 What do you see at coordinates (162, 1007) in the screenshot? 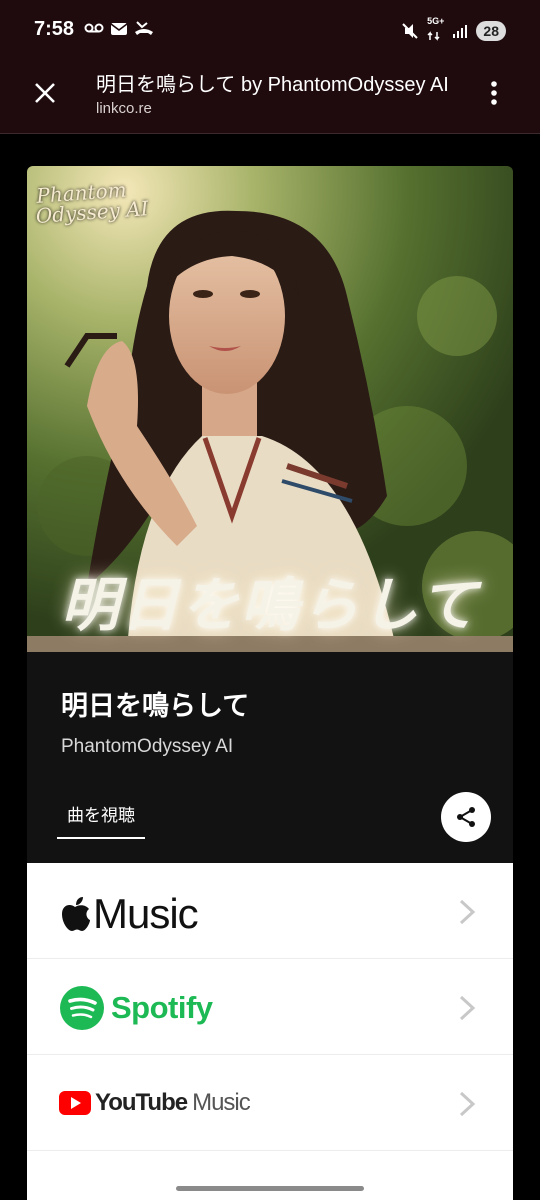
I see `spotify-text: Spotify` at bounding box center [162, 1007].